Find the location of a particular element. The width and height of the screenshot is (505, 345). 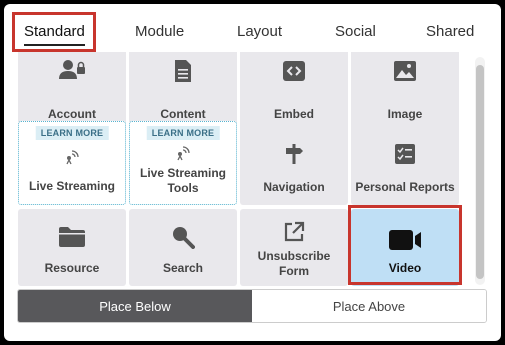

tile-label: Content is located at coordinates (183, 114).